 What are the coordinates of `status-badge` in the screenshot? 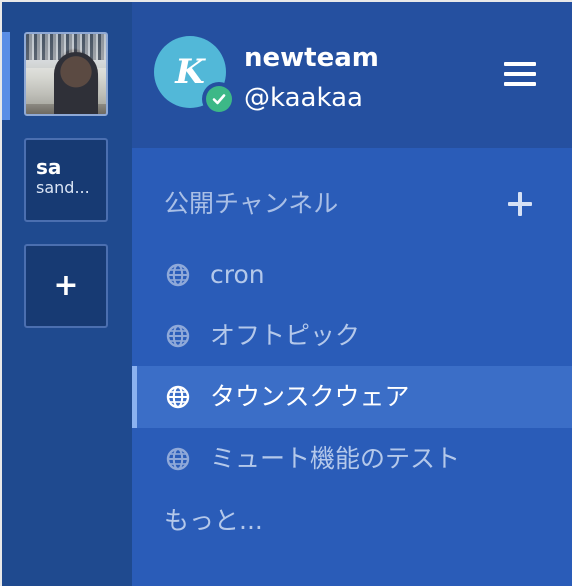 It's located at (219, 99).